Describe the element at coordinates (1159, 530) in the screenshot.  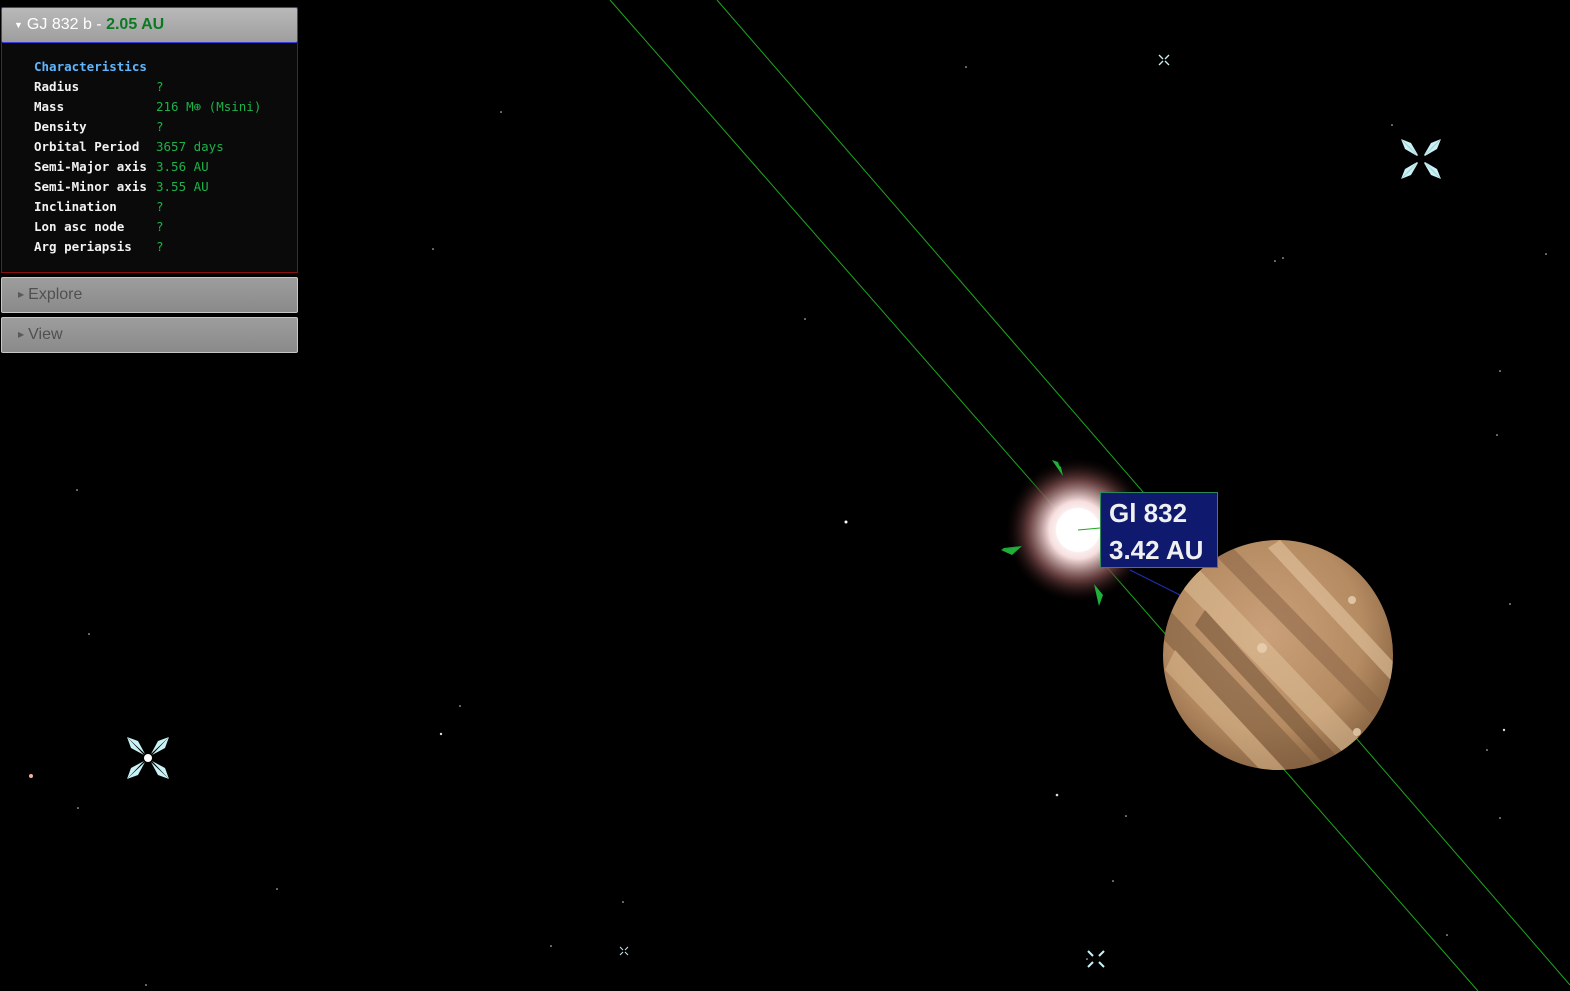
I see `star-label: Gl 832 3.42 AU` at that location.